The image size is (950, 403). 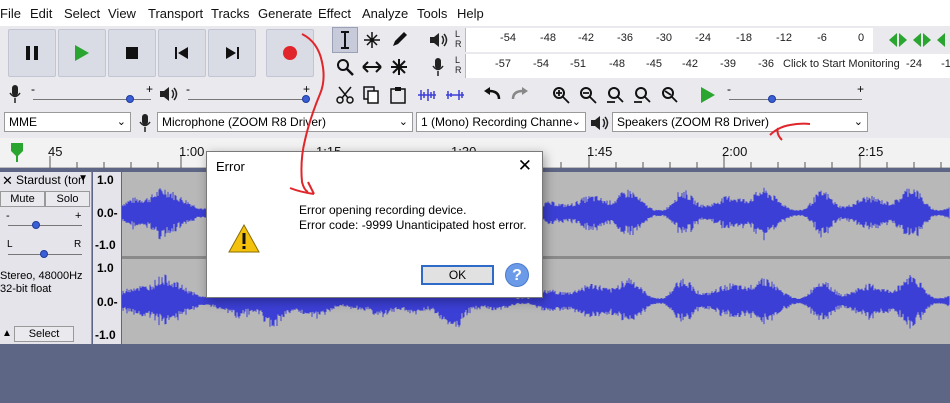 I want to click on meter-tick: -1, so click(x=945, y=64).